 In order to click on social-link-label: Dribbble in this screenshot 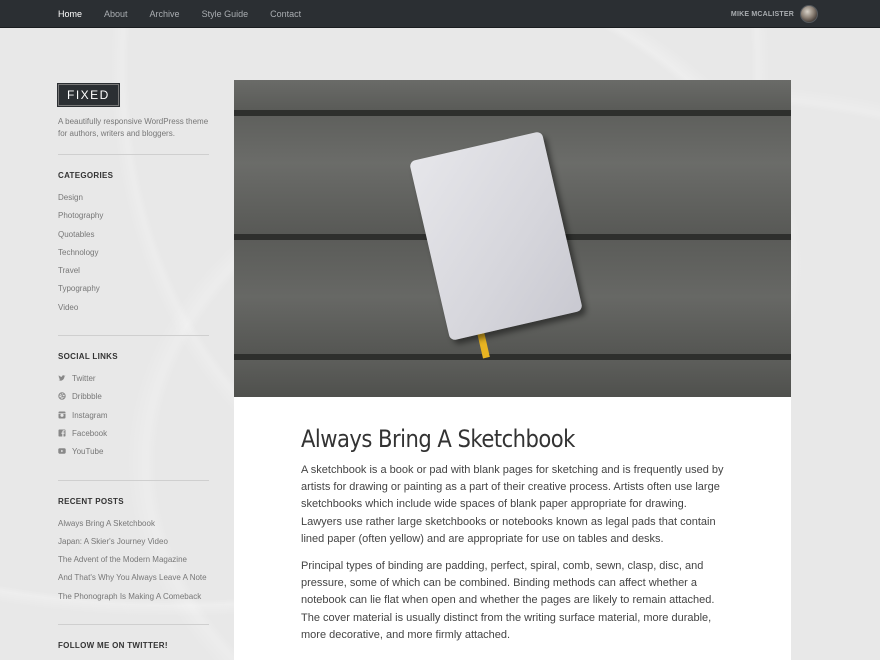, I will do `click(87, 397)`.